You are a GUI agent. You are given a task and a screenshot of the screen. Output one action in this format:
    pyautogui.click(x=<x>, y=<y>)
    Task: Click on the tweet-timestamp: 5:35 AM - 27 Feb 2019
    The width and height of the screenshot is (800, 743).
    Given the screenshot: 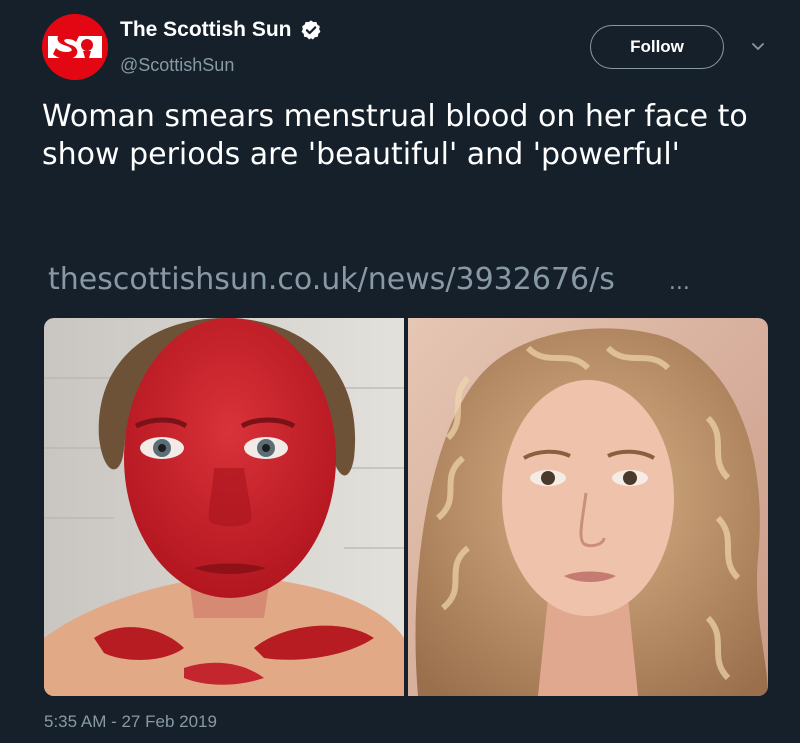 What is the action you would take?
    pyautogui.click(x=130, y=722)
    